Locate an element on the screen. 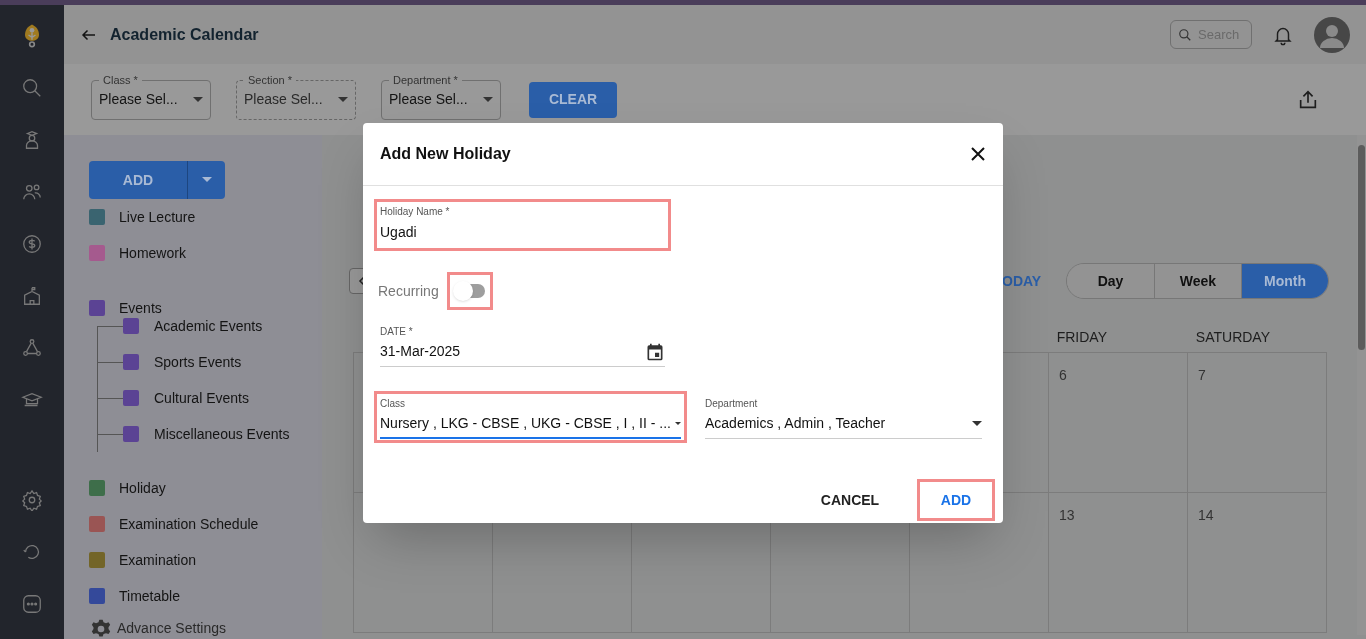 Image resolution: width=1366 pixels, height=639 pixels. field-value: 31-Mar-2025 is located at coordinates (421, 351).